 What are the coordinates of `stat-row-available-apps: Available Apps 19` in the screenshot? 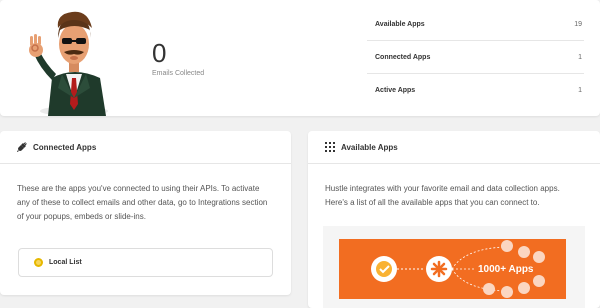 It's located at (475, 24).